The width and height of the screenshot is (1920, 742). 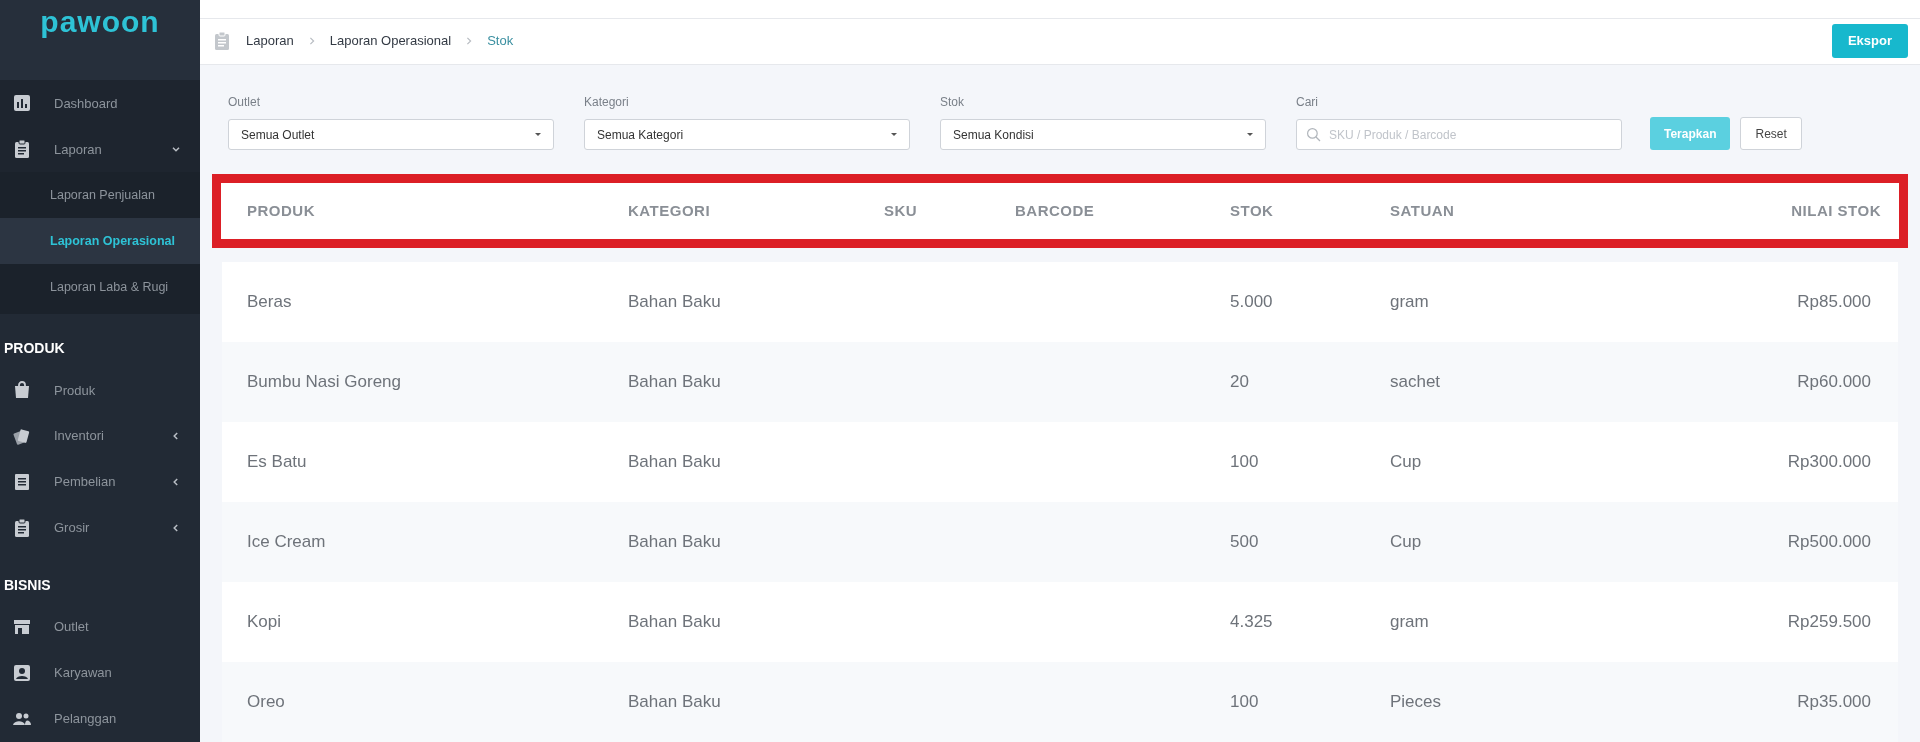 What do you see at coordinates (265, 622) in the screenshot?
I see `table-cell-text: Kopi` at bounding box center [265, 622].